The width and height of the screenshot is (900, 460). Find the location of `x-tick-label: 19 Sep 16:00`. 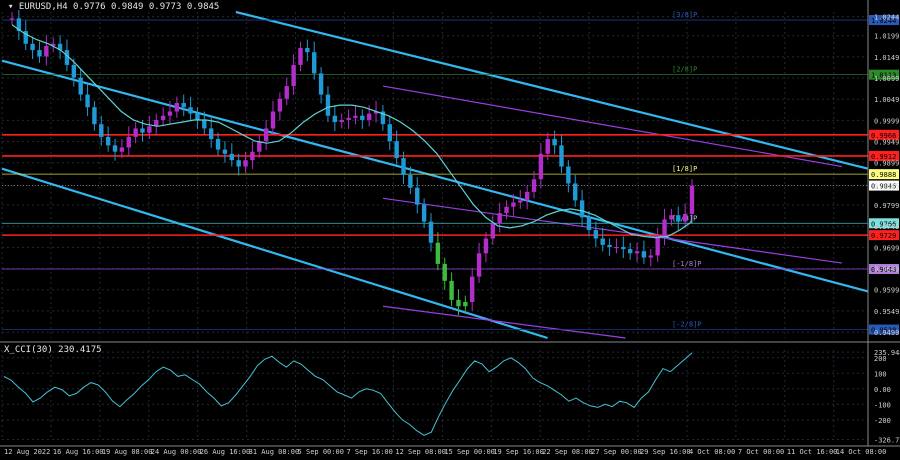

x-tick-label: 19 Sep 16:00 is located at coordinates (518, 452).